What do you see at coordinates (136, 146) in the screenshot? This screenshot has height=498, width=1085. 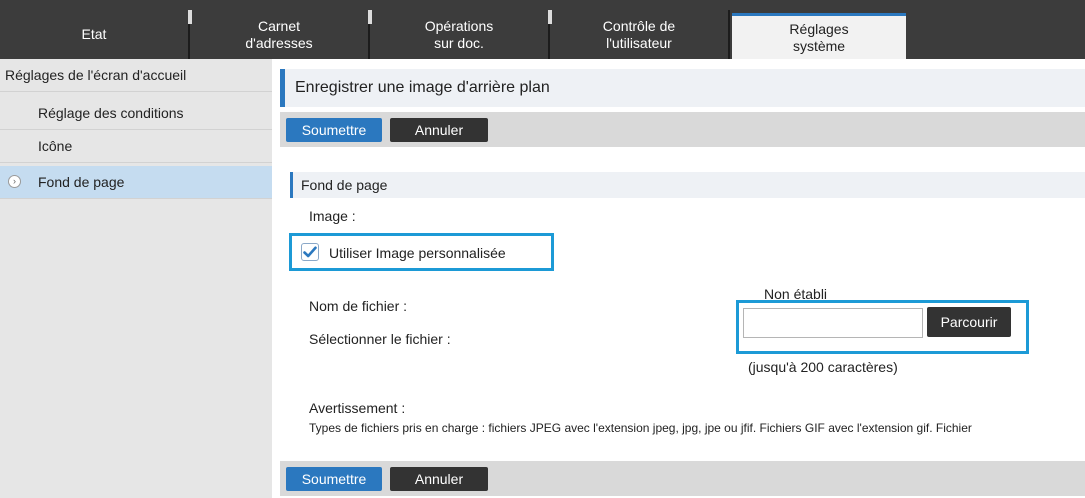 I see `sidebar-item-icon: Icône` at bounding box center [136, 146].